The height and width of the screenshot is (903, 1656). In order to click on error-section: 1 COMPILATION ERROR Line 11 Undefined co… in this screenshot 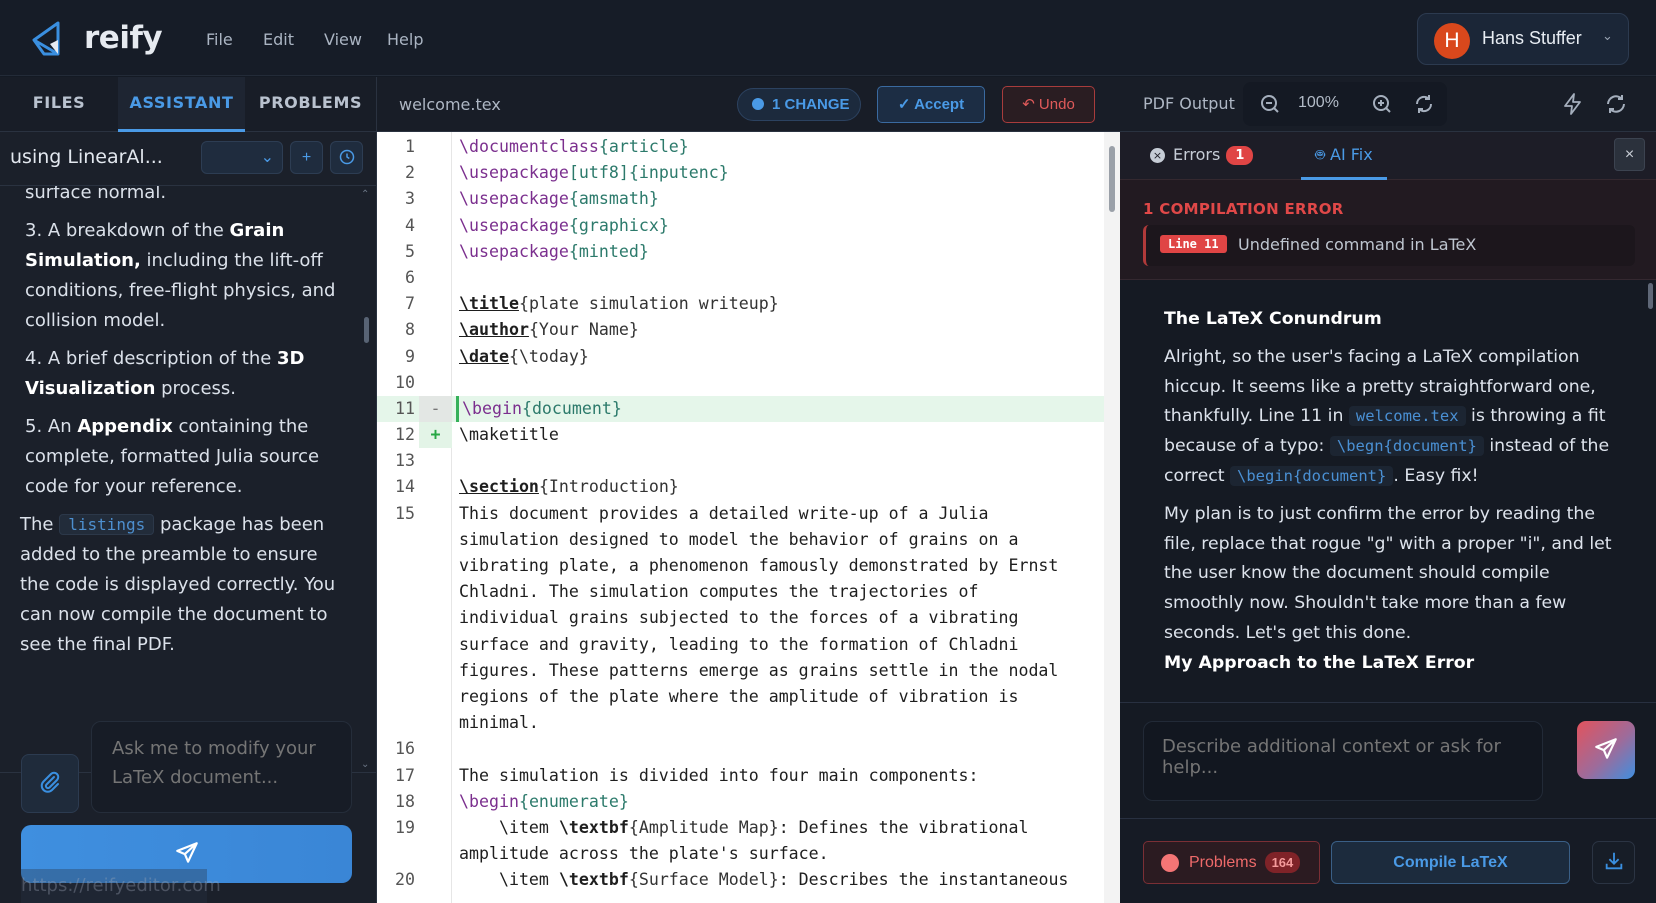, I will do `click(1388, 230)`.